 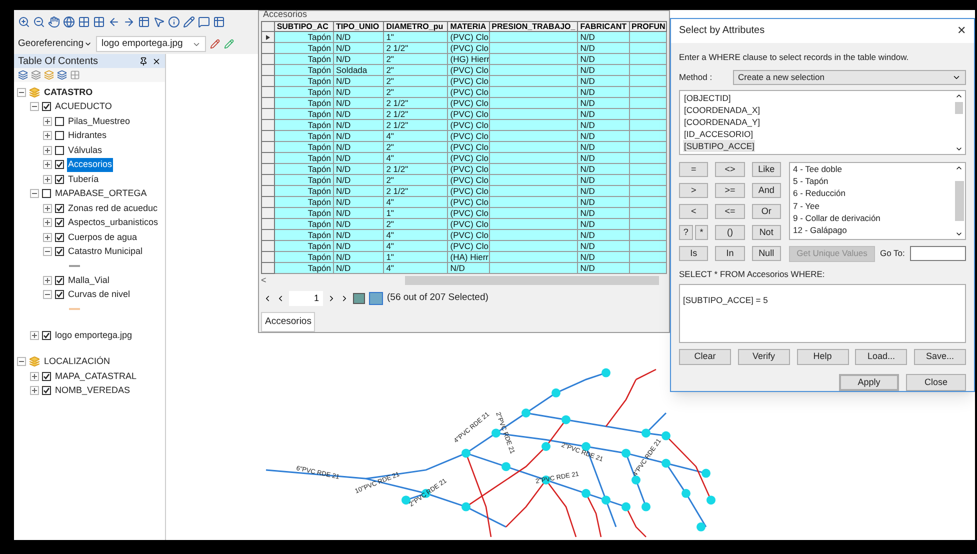 I want to click on go-to-field, so click(x=938, y=254).